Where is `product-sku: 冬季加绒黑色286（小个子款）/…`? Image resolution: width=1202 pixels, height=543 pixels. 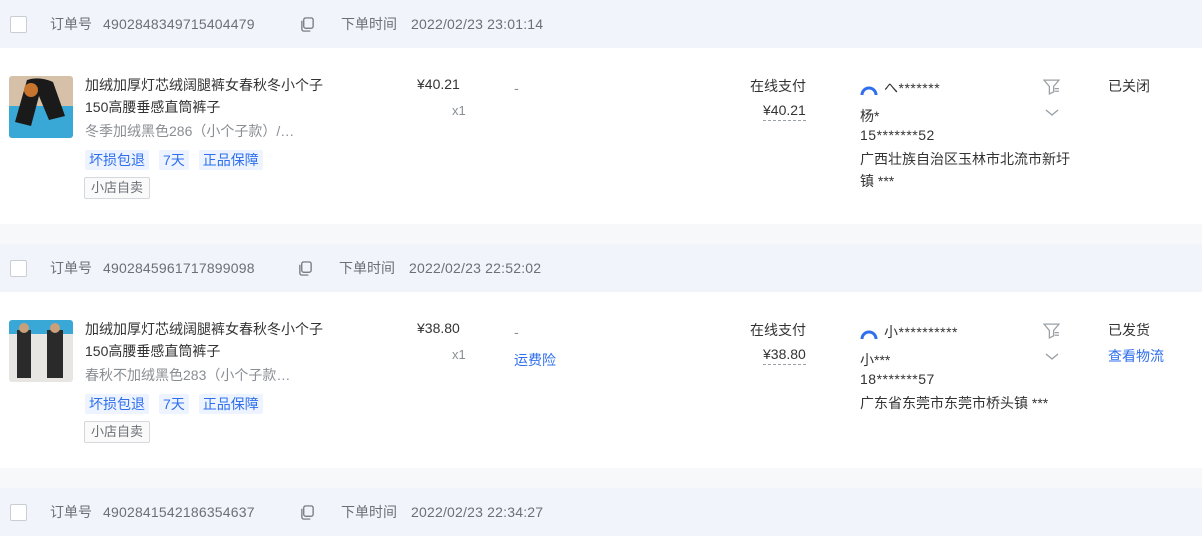 product-sku: 冬季加绒黑色286（小个子款）/… is located at coordinates (190, 131).